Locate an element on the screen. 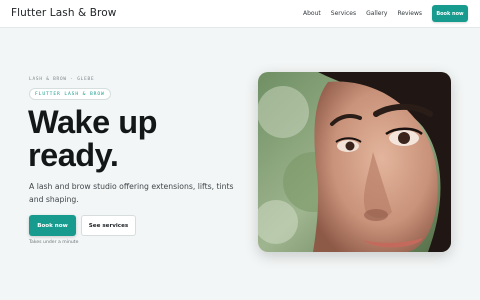 The width and height of the screenshot is (480, 300). nav-link-services: Services is located at coordinates (343, 13).